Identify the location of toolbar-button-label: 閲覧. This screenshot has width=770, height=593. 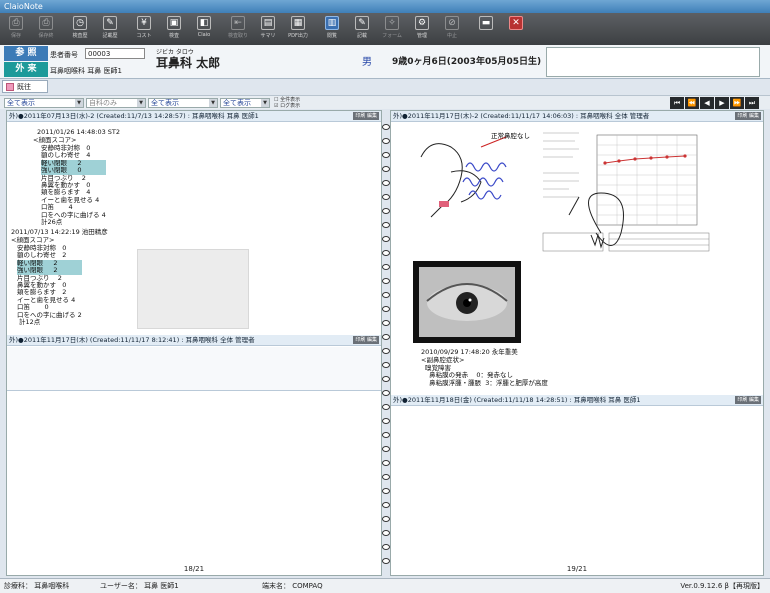
(331, 36).